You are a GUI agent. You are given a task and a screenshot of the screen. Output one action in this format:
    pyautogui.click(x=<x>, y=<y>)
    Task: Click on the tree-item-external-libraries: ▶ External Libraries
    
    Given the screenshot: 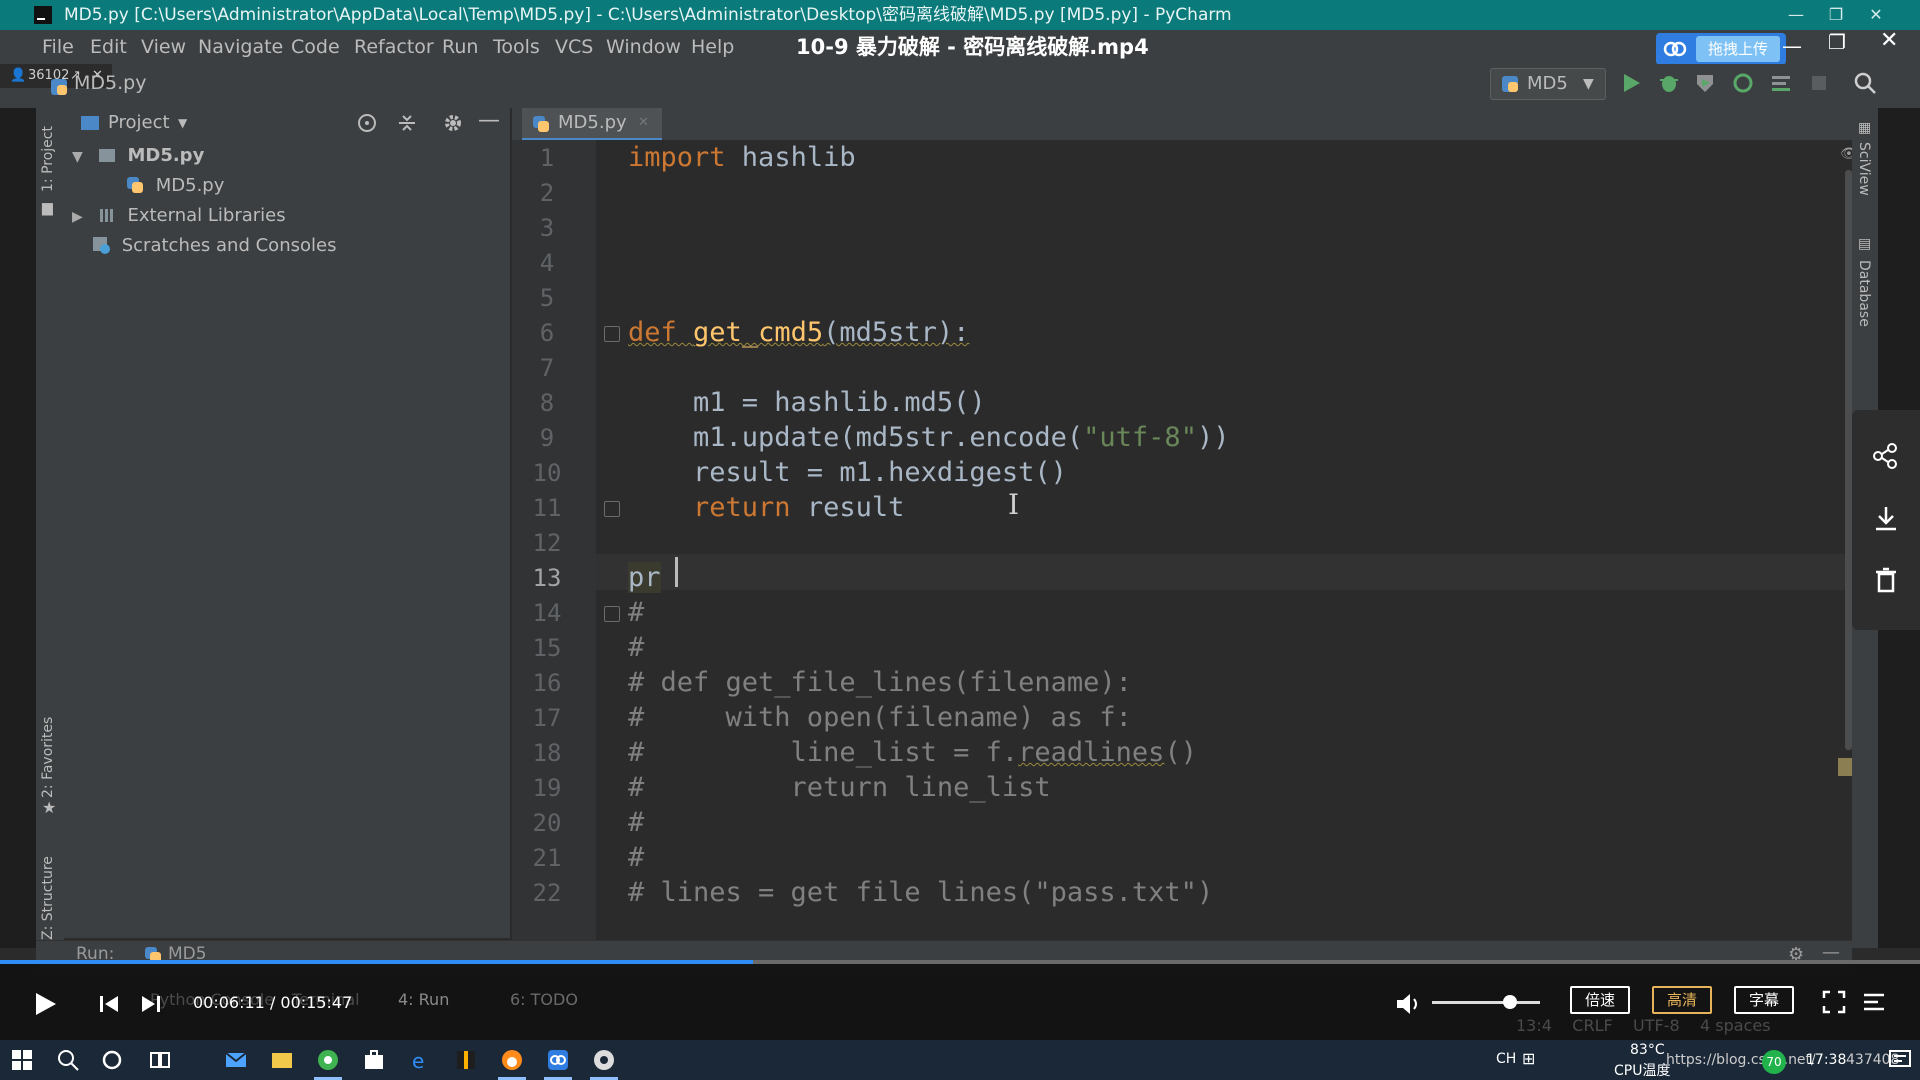 What is the action you would take?
    pyautogui.click(x=179, y=216)
    